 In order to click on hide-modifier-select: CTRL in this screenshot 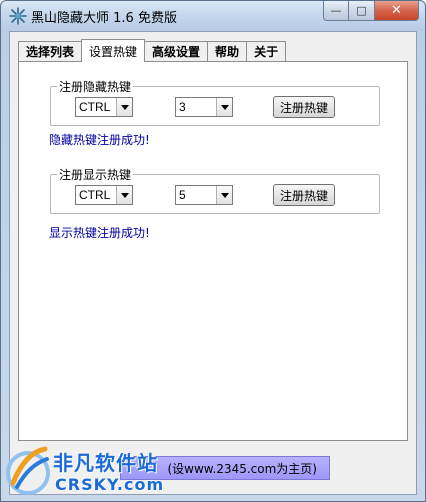, I will do `click(104, 107)`.